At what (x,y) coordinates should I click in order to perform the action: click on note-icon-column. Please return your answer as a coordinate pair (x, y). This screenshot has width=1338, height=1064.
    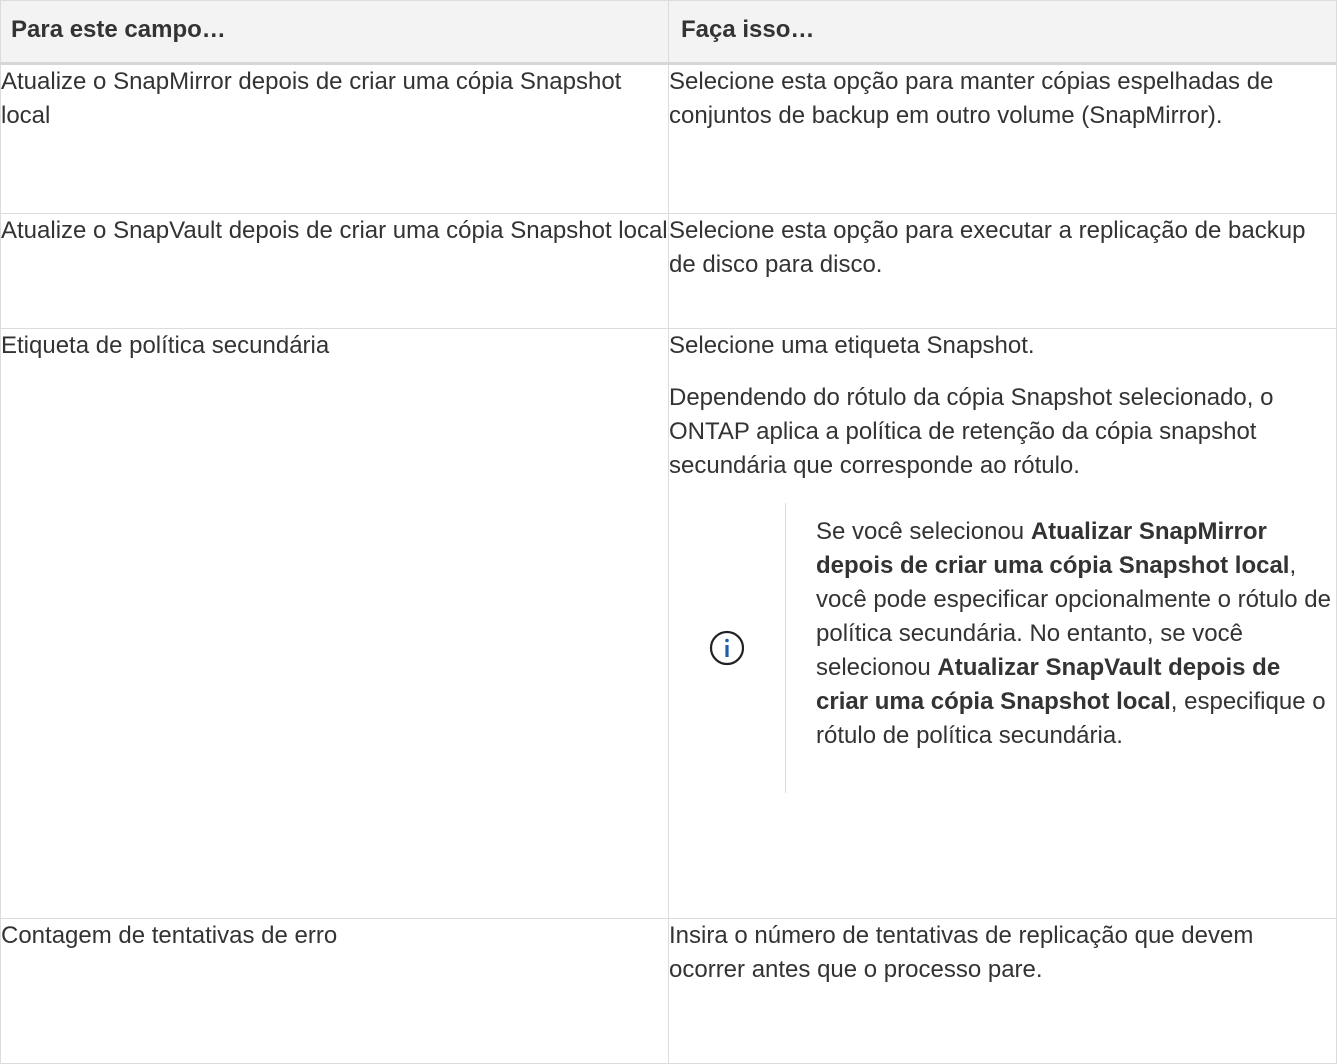
    Looking at the image, I should click on (727, 648).